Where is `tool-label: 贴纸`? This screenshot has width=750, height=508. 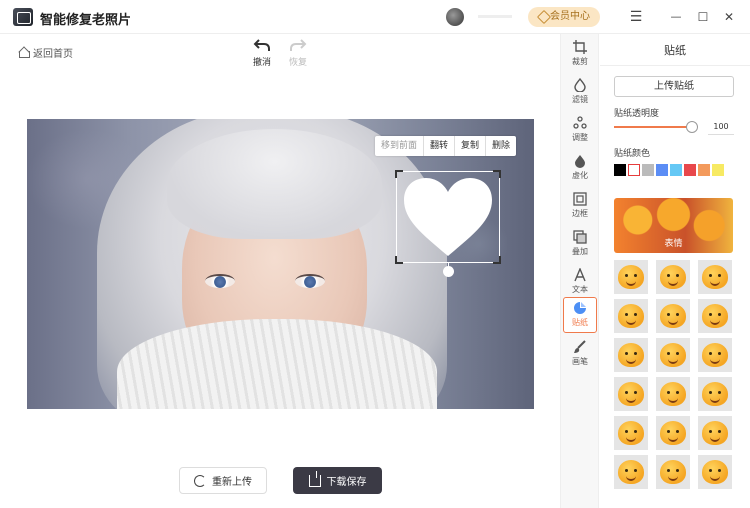 tool-label: 贴纸 is located at coordinates (580, 322).